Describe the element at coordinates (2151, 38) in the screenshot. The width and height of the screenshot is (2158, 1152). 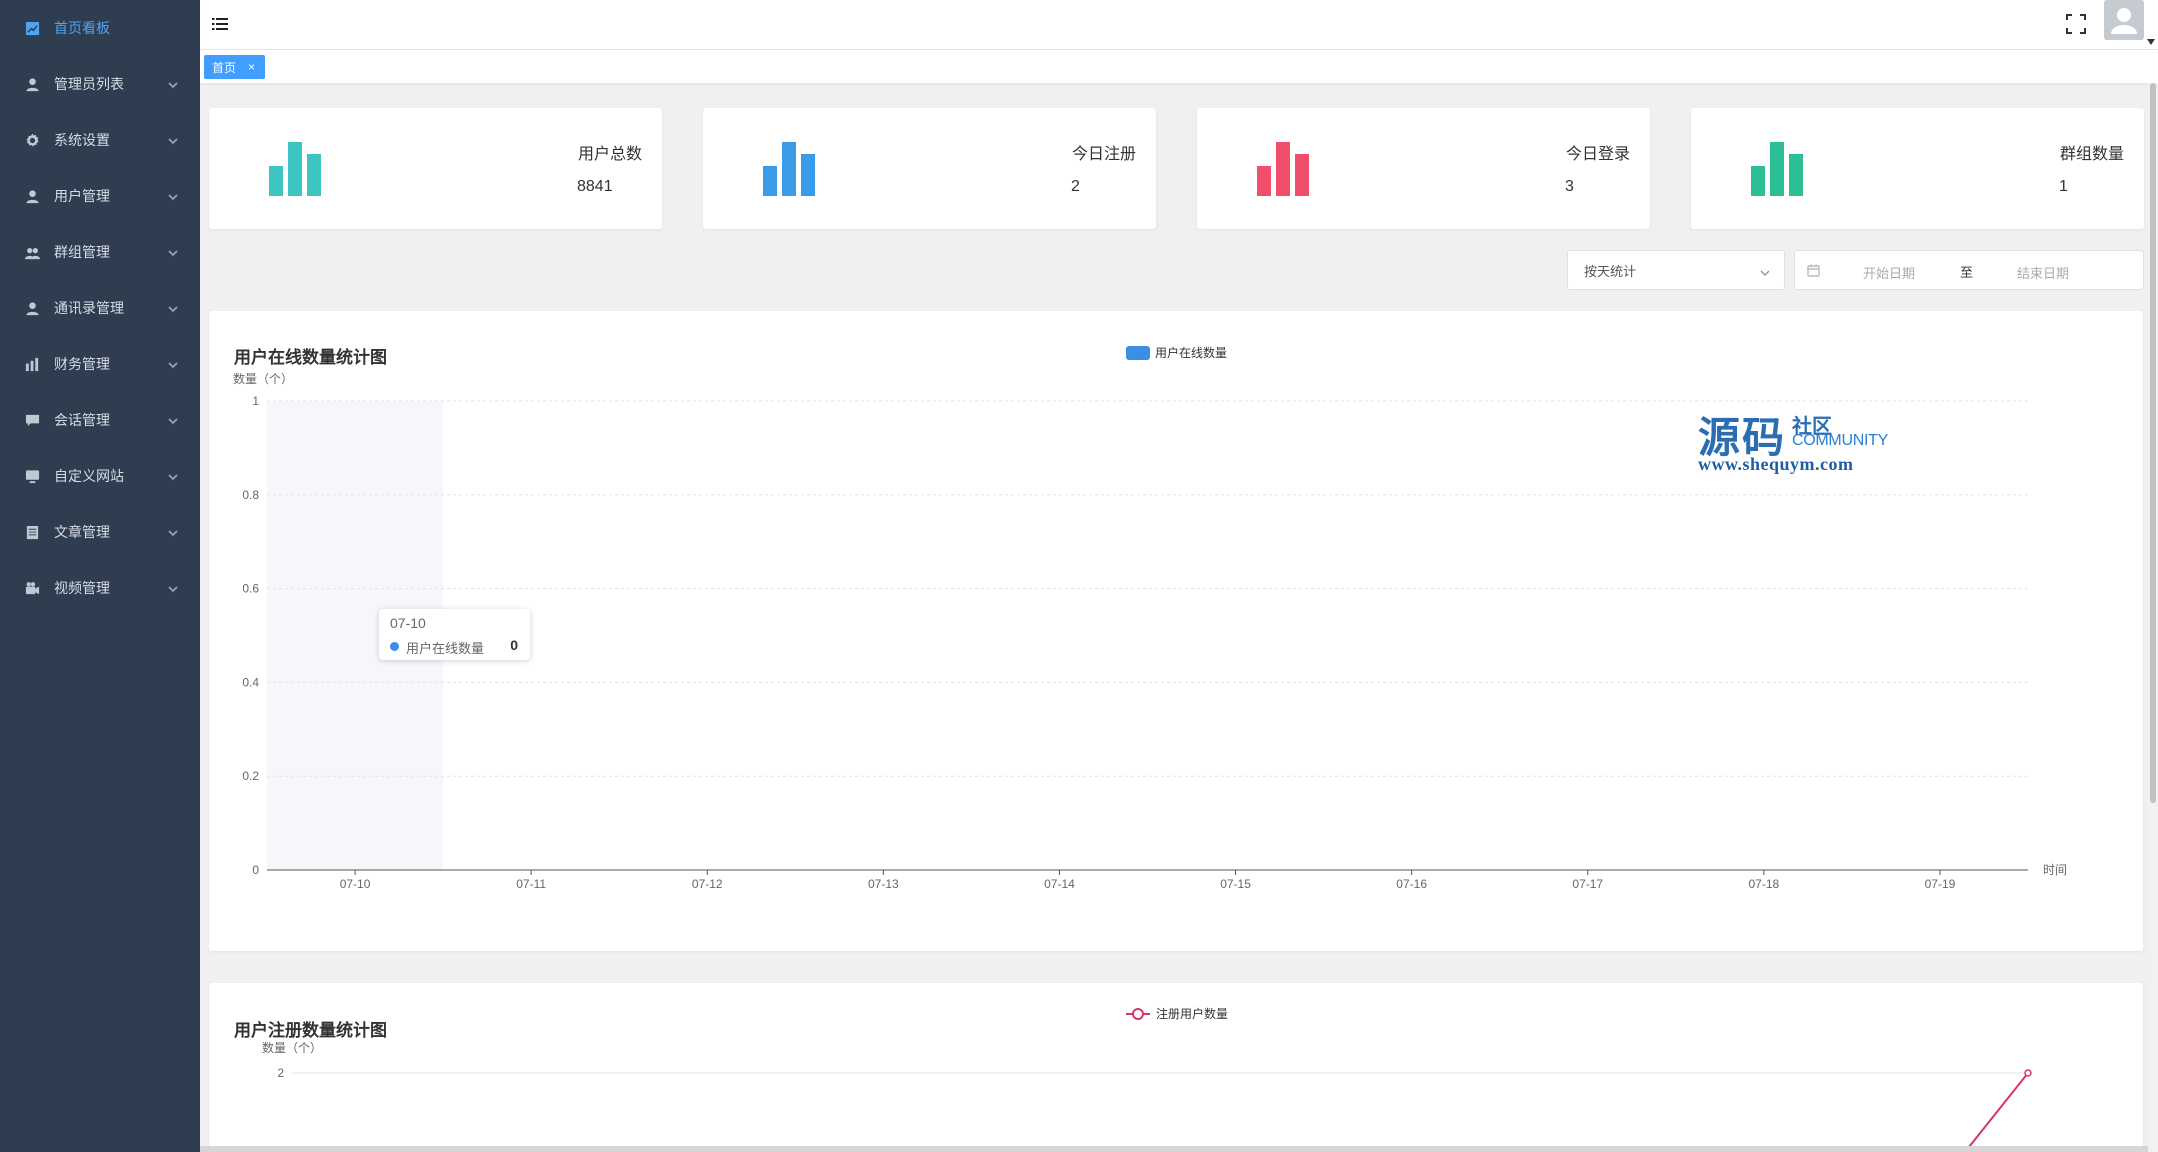
I see `caret-down-icon` at that location.